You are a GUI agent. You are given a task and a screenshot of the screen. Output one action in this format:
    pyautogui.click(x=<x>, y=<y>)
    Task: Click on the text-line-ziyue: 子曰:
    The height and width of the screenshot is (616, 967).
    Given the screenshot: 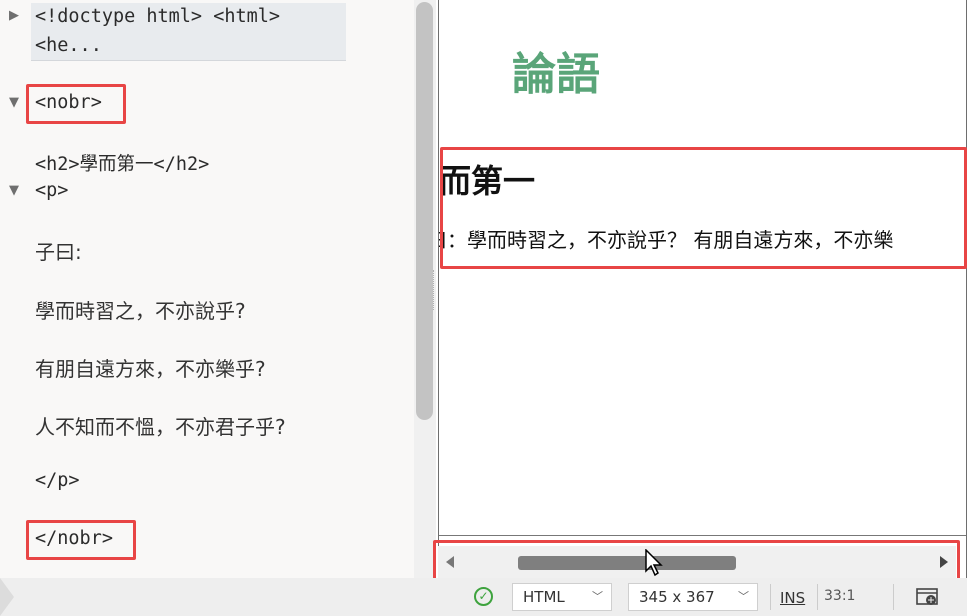 What is the action you would take?
    pyautogui.click(x=58, y=250)
    